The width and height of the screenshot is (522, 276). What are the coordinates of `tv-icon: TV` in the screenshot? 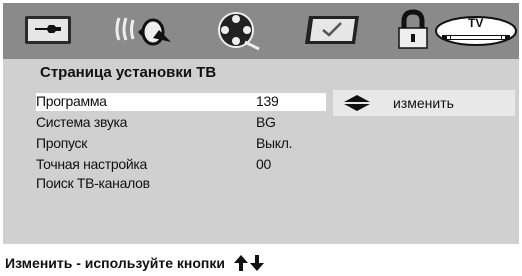 It's located at (476, 30).